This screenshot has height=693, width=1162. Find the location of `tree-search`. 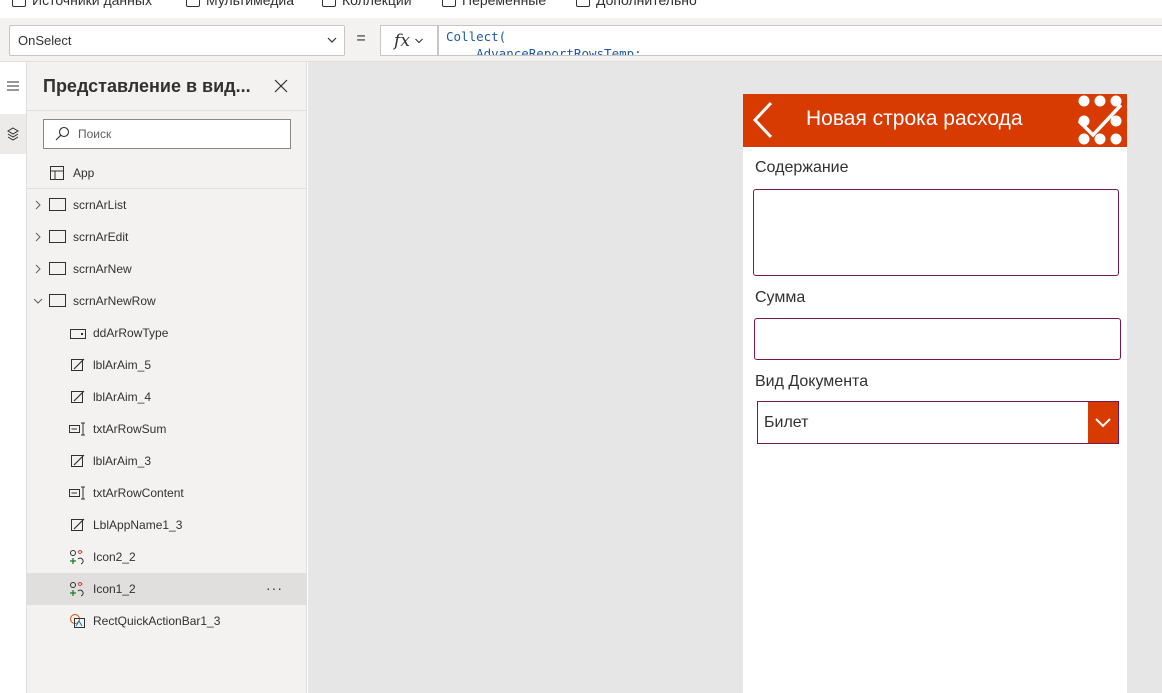

tree-search is located at coordinates (167, 134).